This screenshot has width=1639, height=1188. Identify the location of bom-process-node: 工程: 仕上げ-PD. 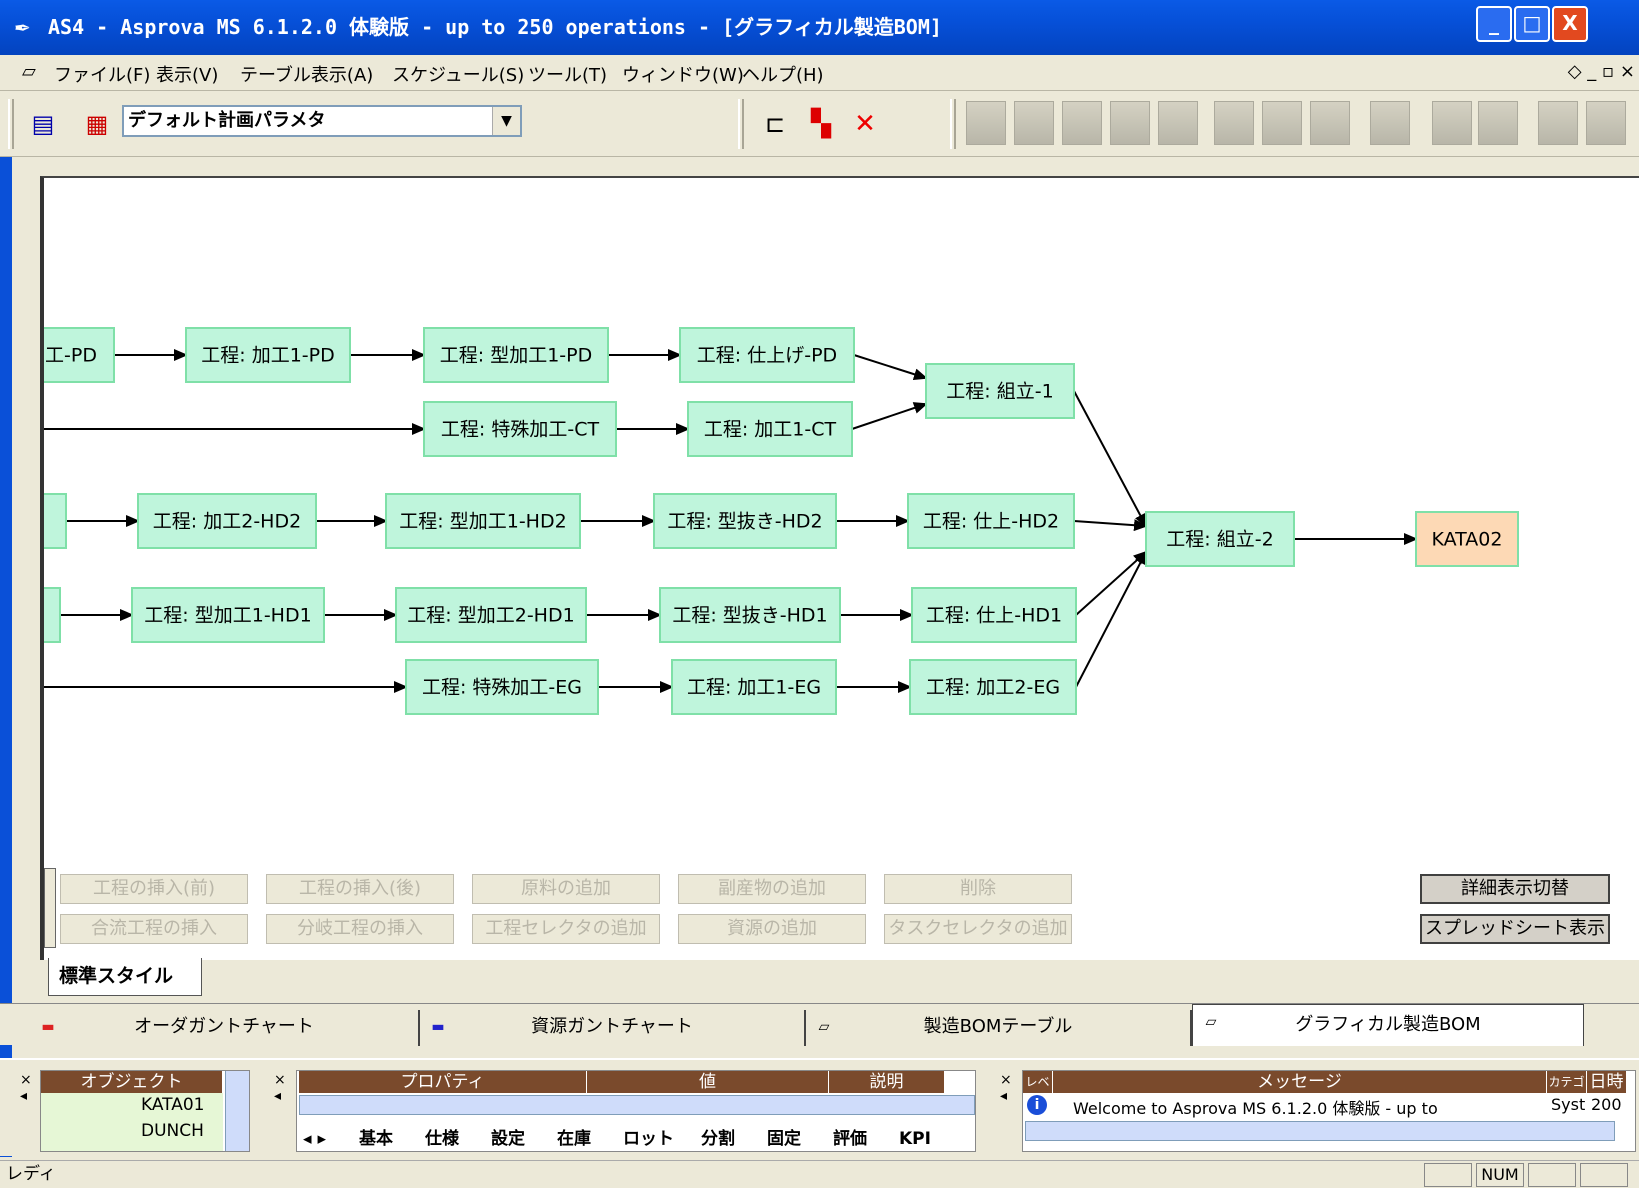
(767, 355).